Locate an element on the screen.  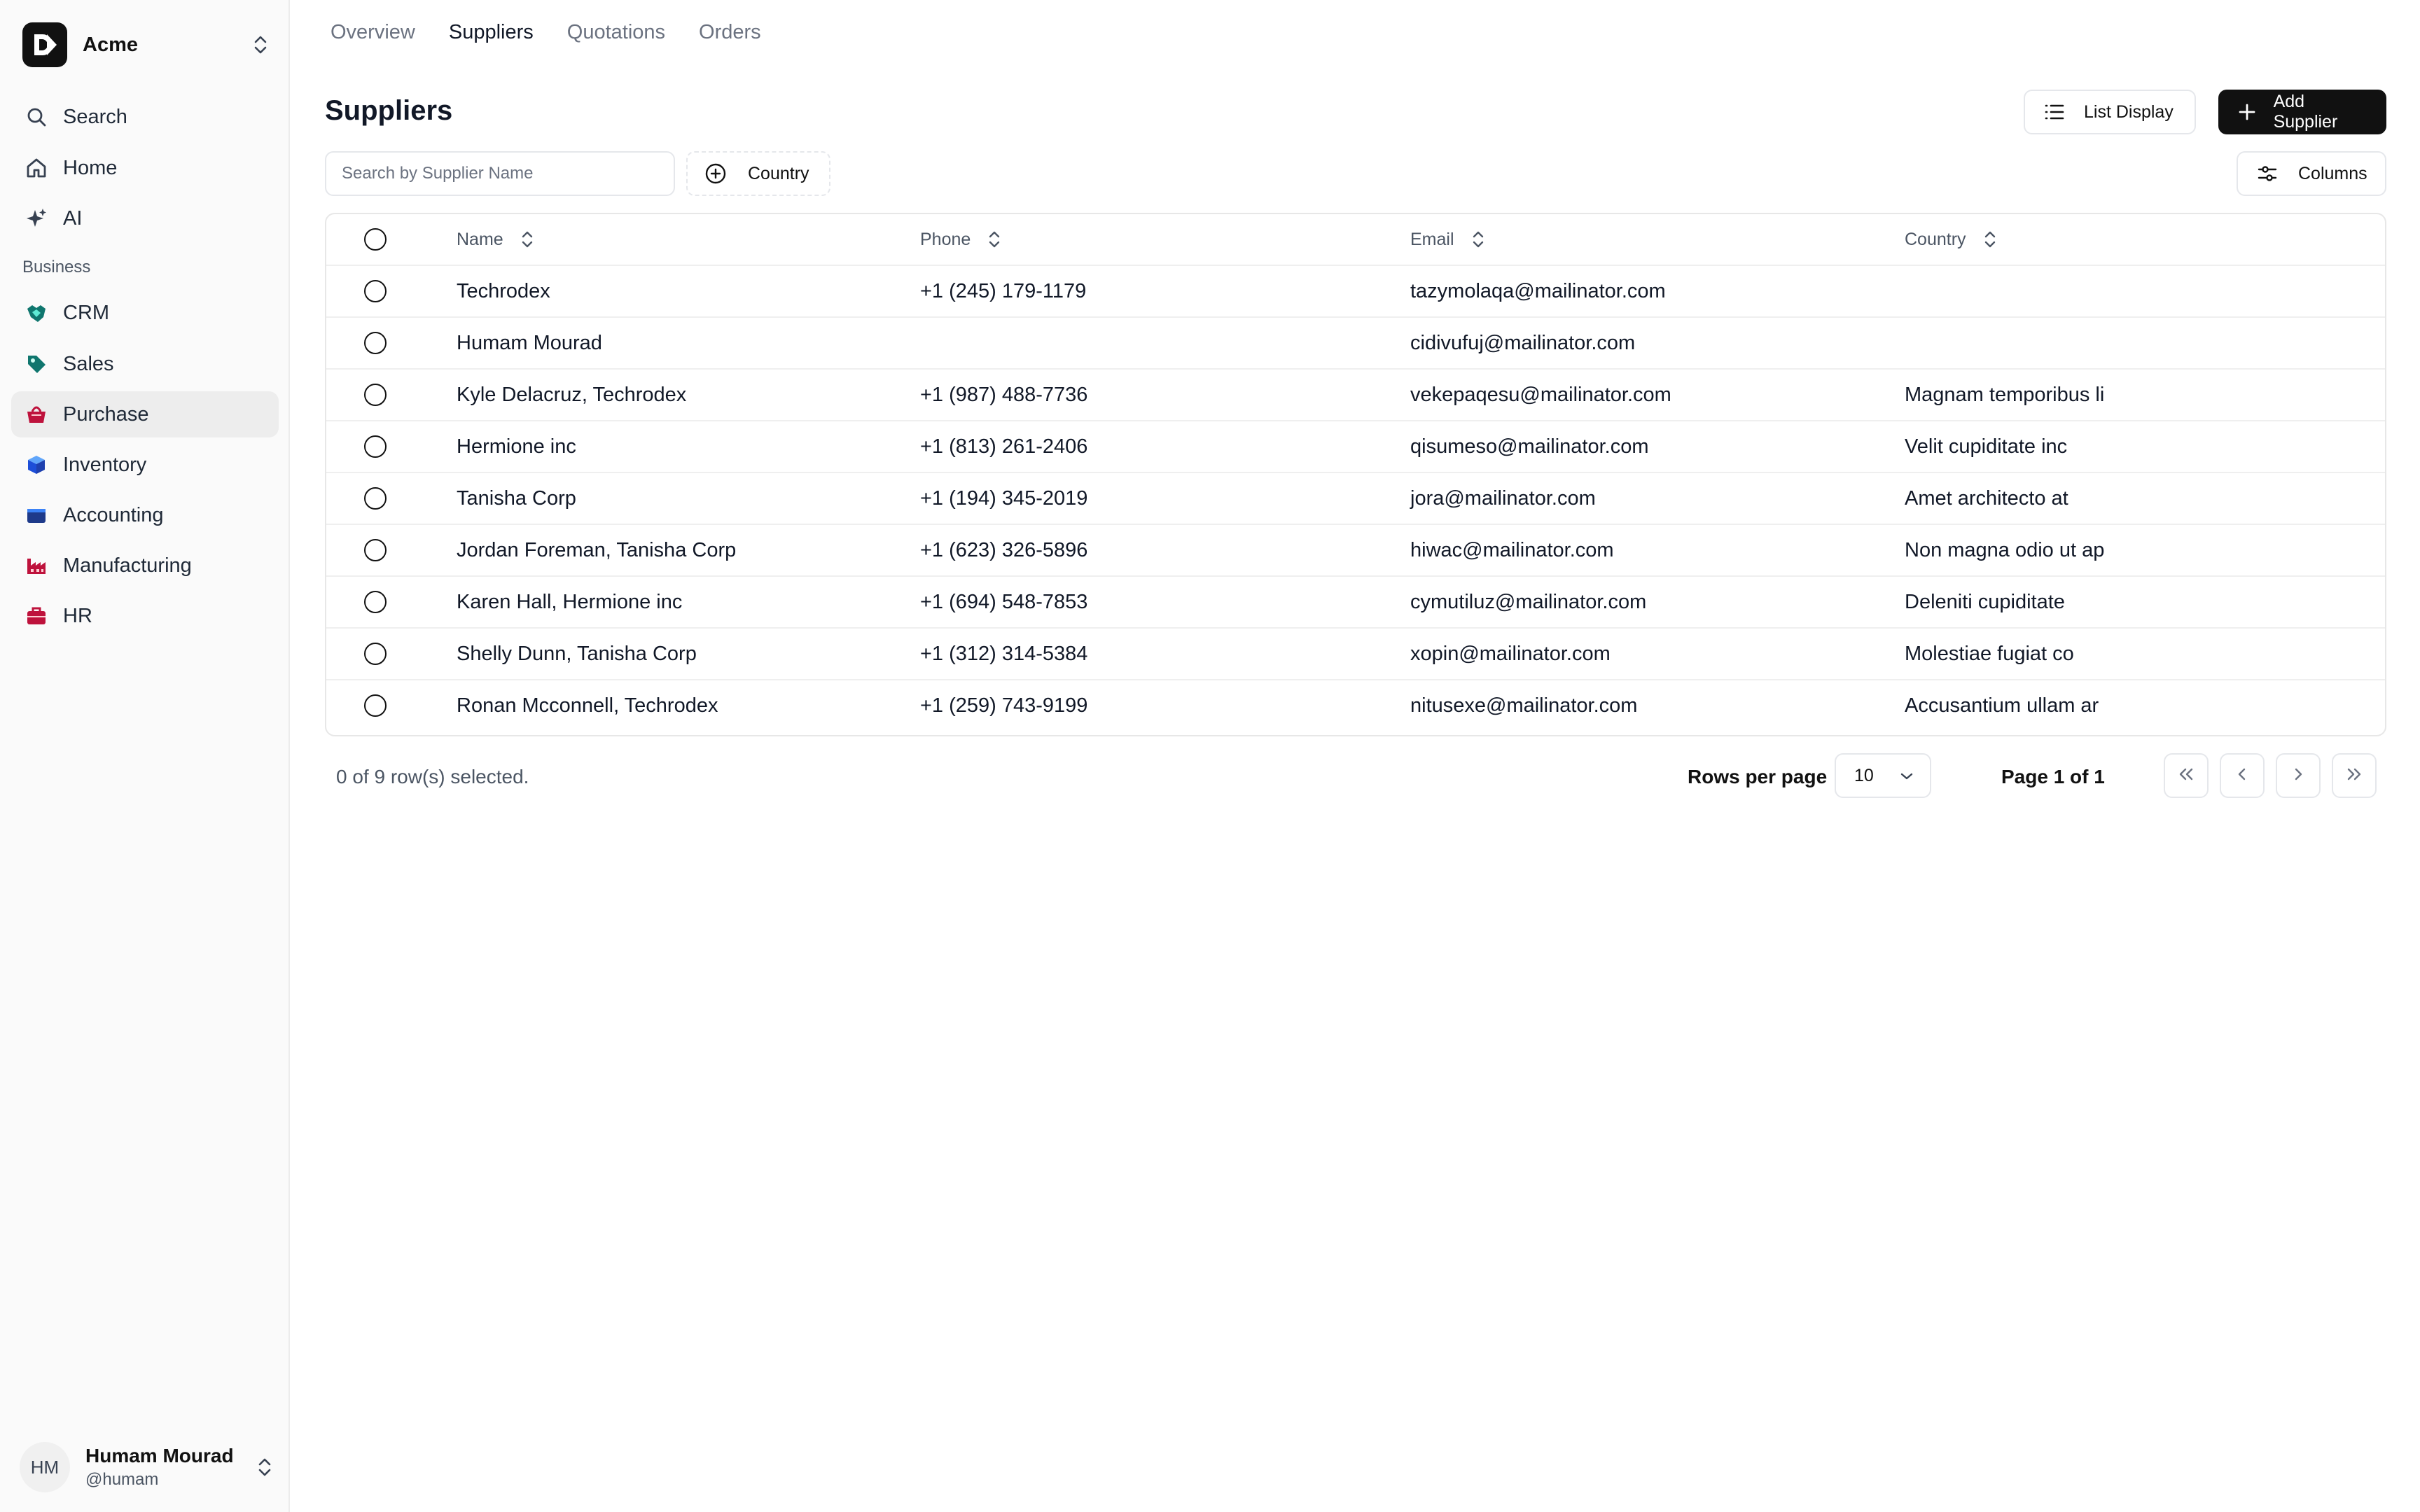
sidebar-section-business: Business is located at coordinates (56, 267).